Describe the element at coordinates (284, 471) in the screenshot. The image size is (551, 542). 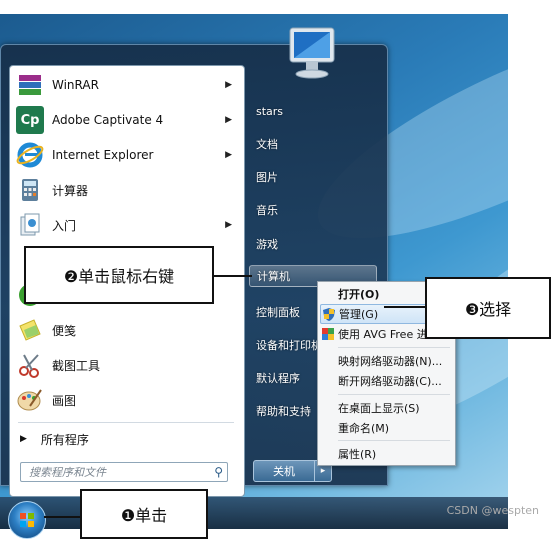
I see `shutdown-button: 关机` at that location.